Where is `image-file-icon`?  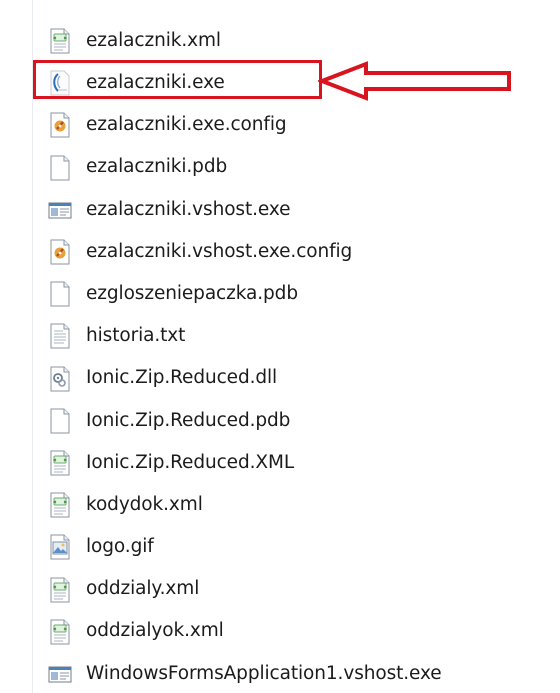 image-file-icon is located at coordinates (60, 547).